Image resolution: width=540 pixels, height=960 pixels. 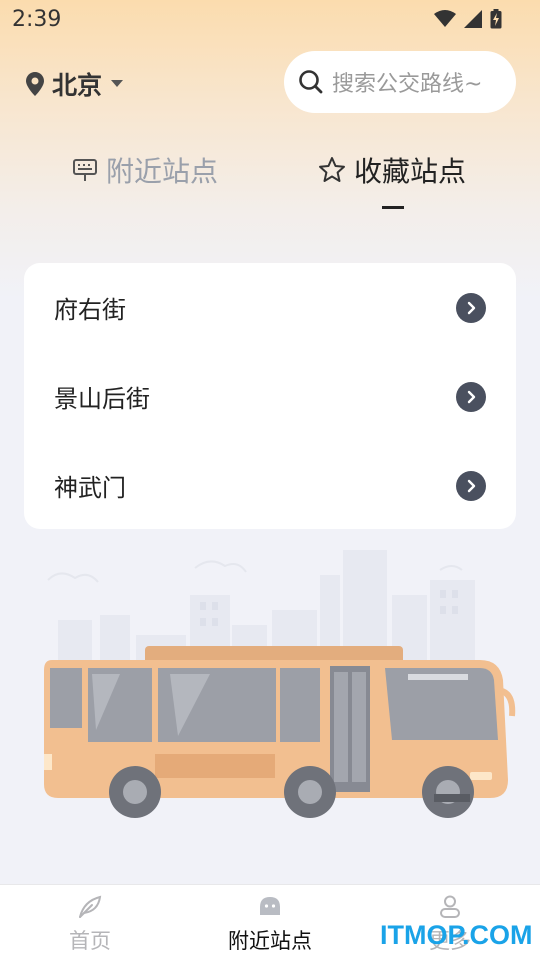 What do you see at coordinates (270, 180) in the screenshot?
I see `station-tabs: 附近站点 收藏站点` at bounding box center [270, 180].